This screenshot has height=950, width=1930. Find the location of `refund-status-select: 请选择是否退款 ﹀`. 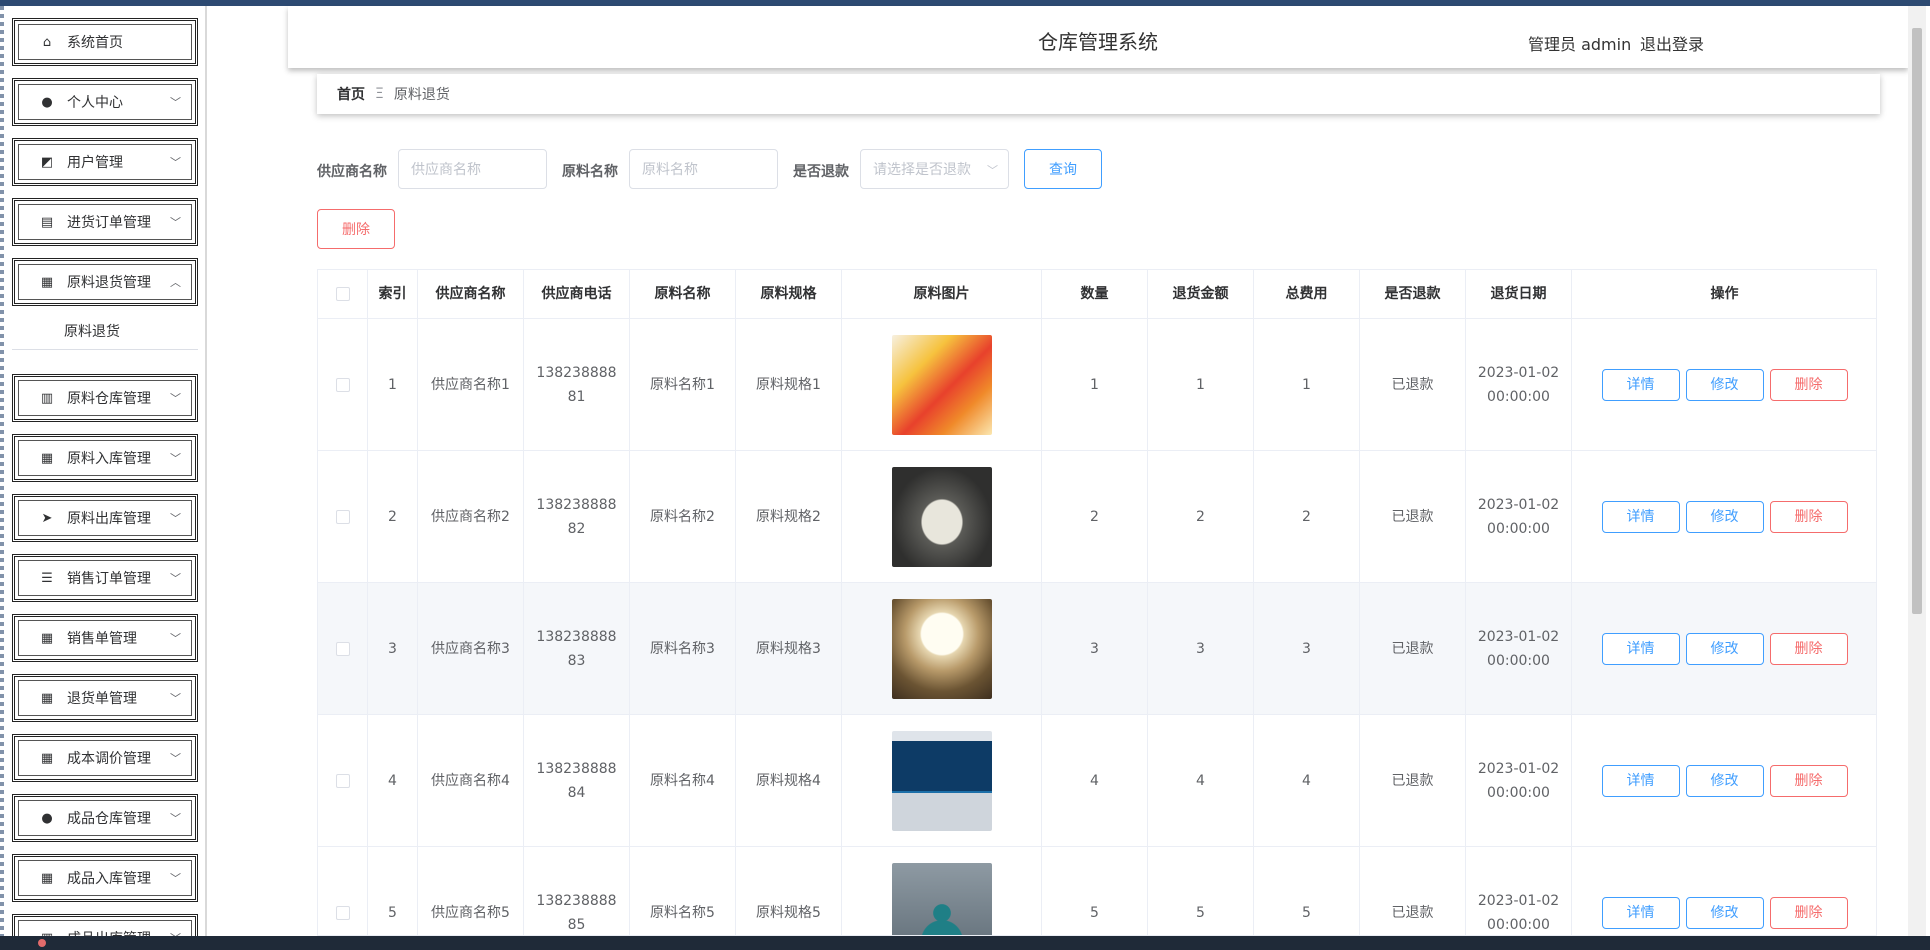

refund-status-select: 请选择是否退款 ﹀ is located at coordinates (934, 169).